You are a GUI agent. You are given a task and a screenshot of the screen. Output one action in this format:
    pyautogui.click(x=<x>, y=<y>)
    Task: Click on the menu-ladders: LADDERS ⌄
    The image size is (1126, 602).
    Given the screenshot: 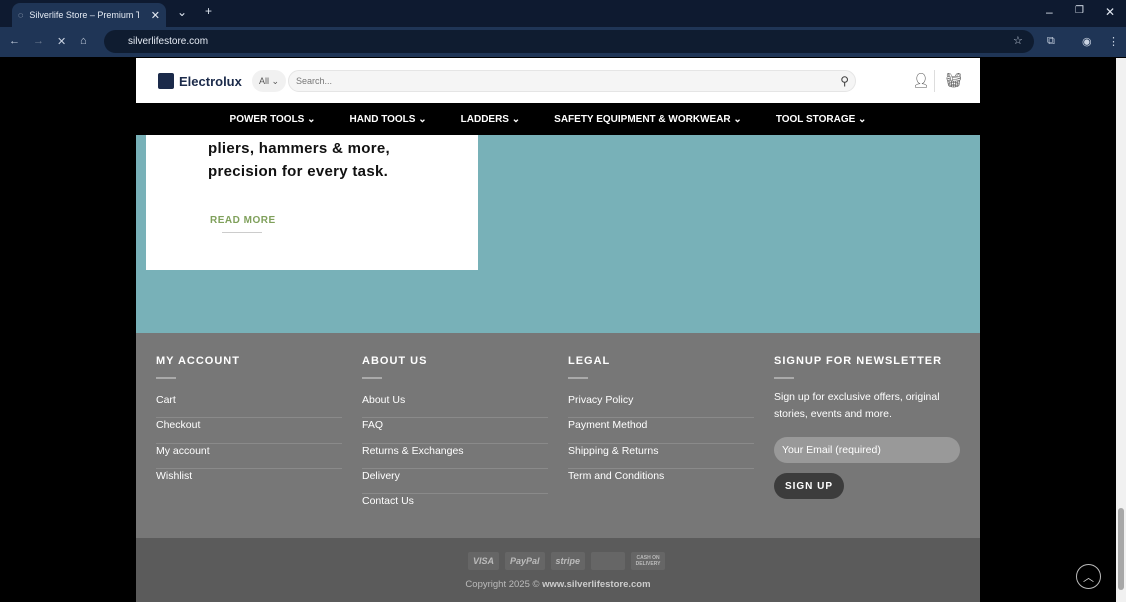 What is the action you would take?
    pyautogui.click(x=491, y=119)
    